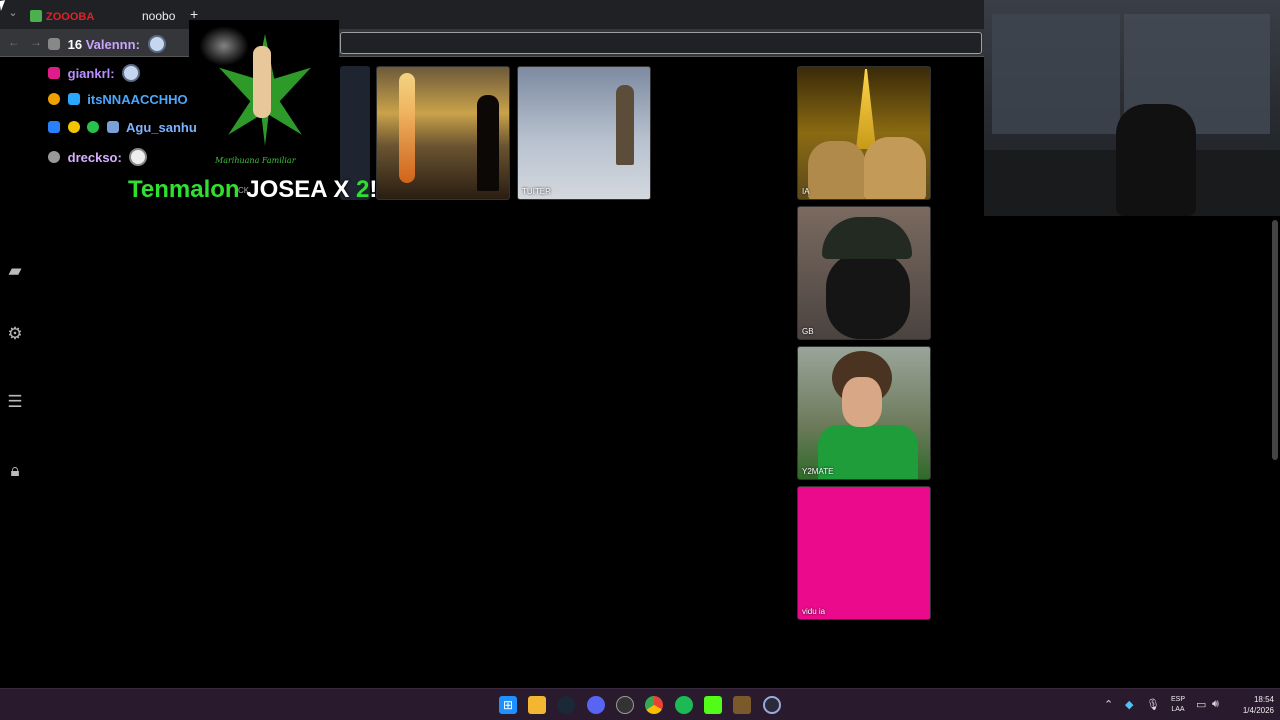  What do you see at coordinates (868, 296) in the screenshot?
I see `tile-black-cat` at bounding box center [868, 296].